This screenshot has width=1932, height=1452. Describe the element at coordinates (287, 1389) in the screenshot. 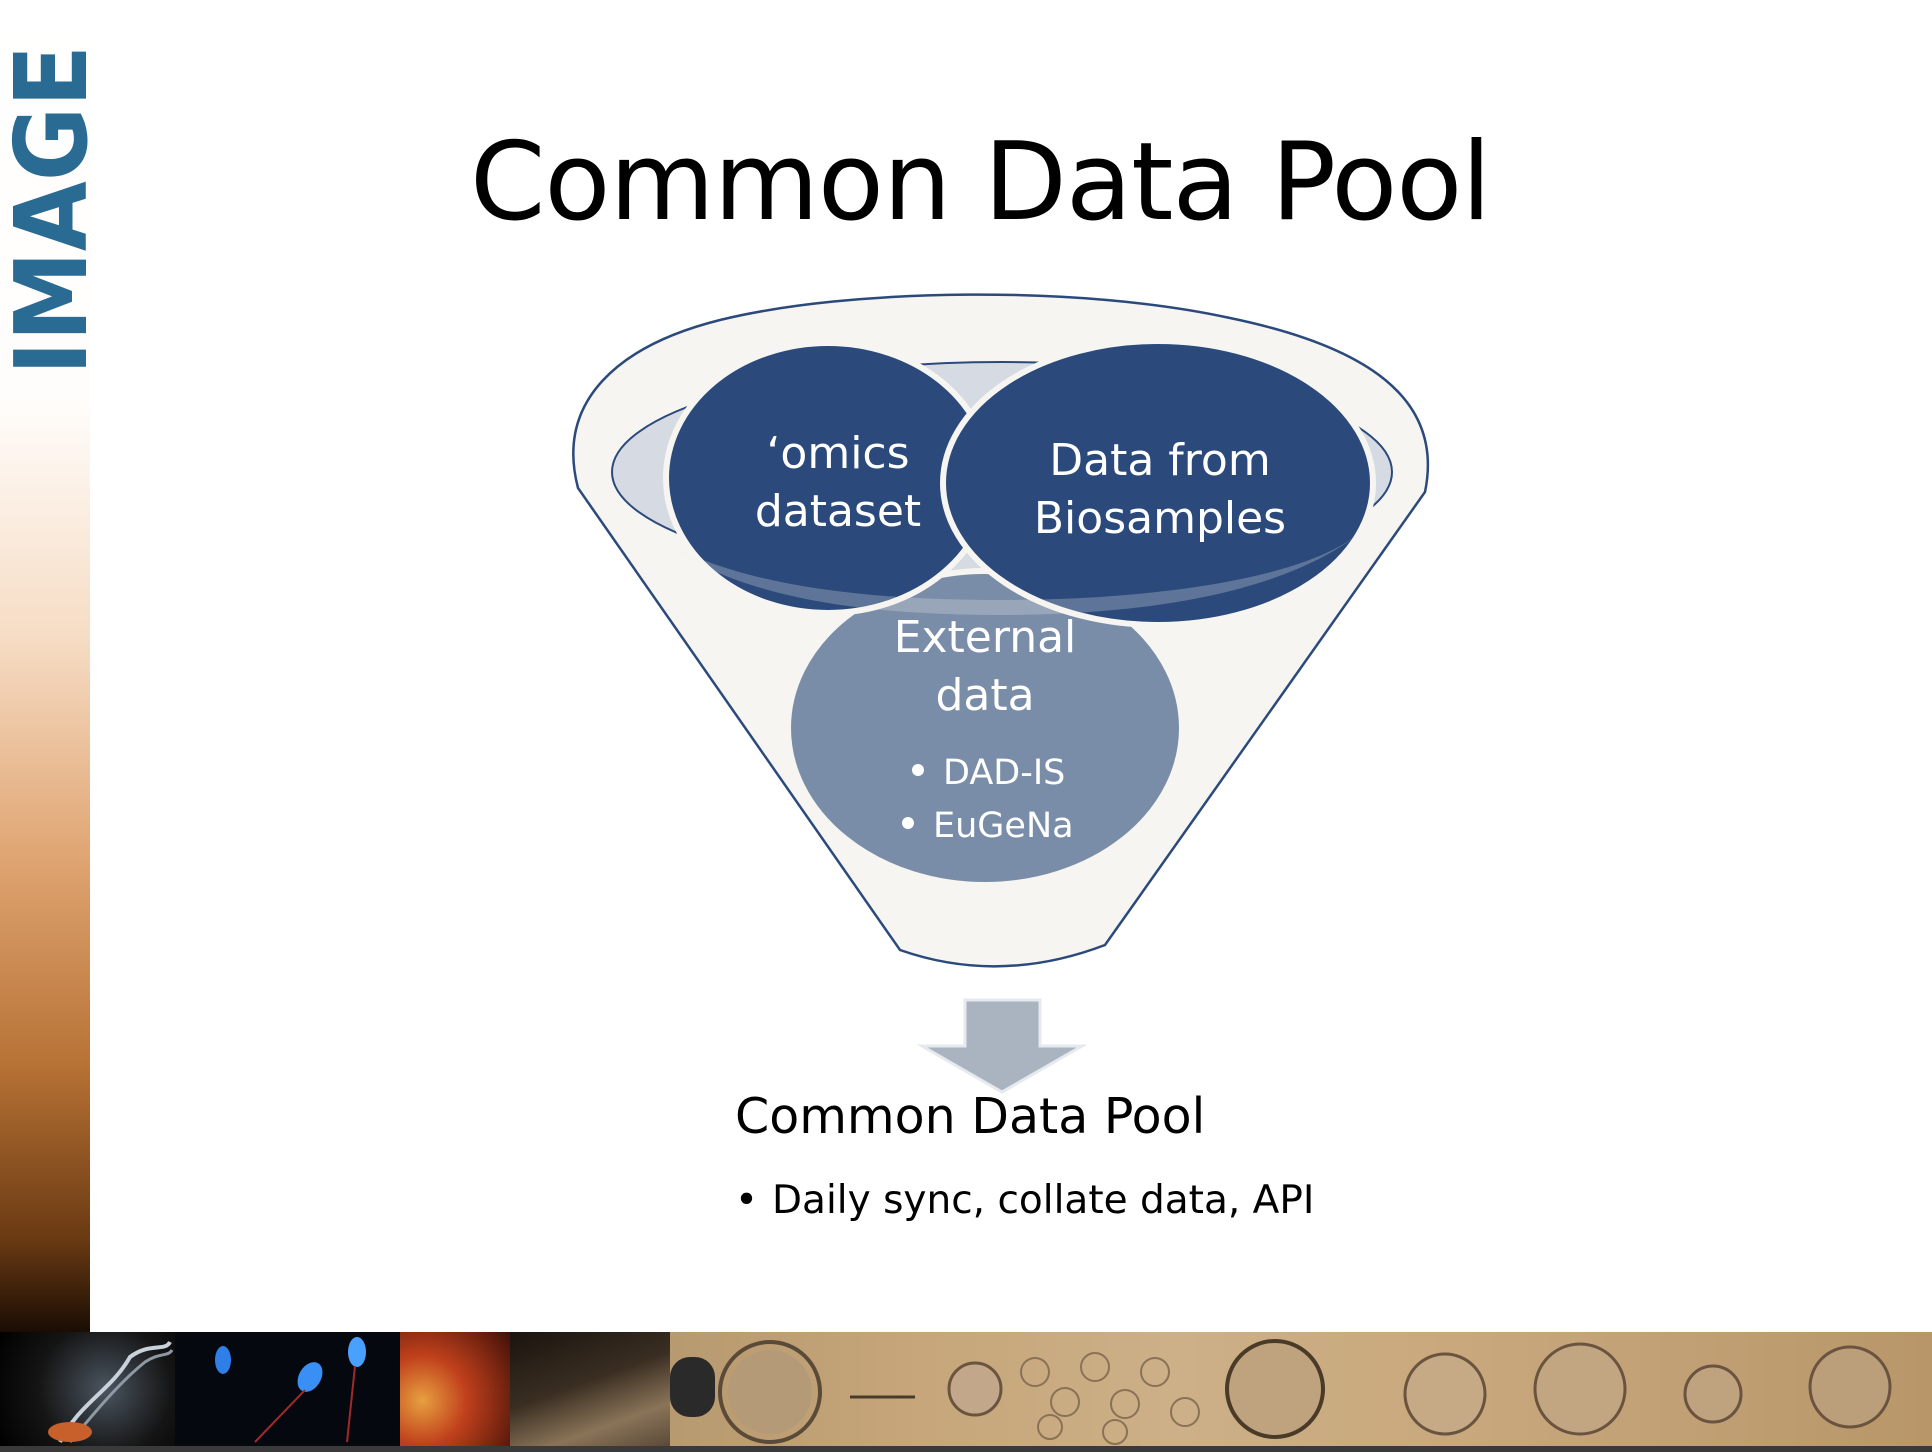

I see `sperm-image` at that location.